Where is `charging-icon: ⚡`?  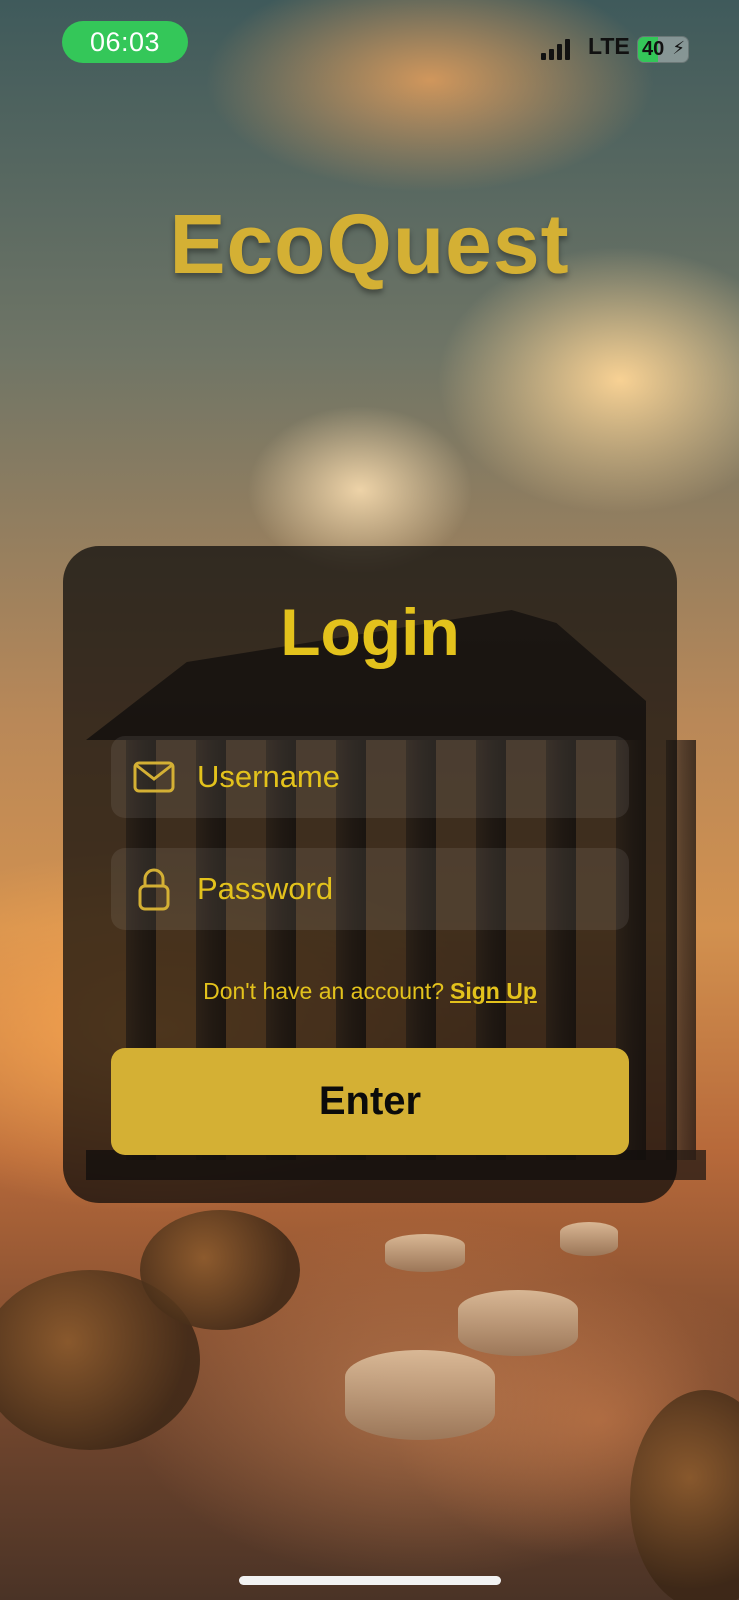
charging-icon: ⚡ is located at coordinates (678, 48).